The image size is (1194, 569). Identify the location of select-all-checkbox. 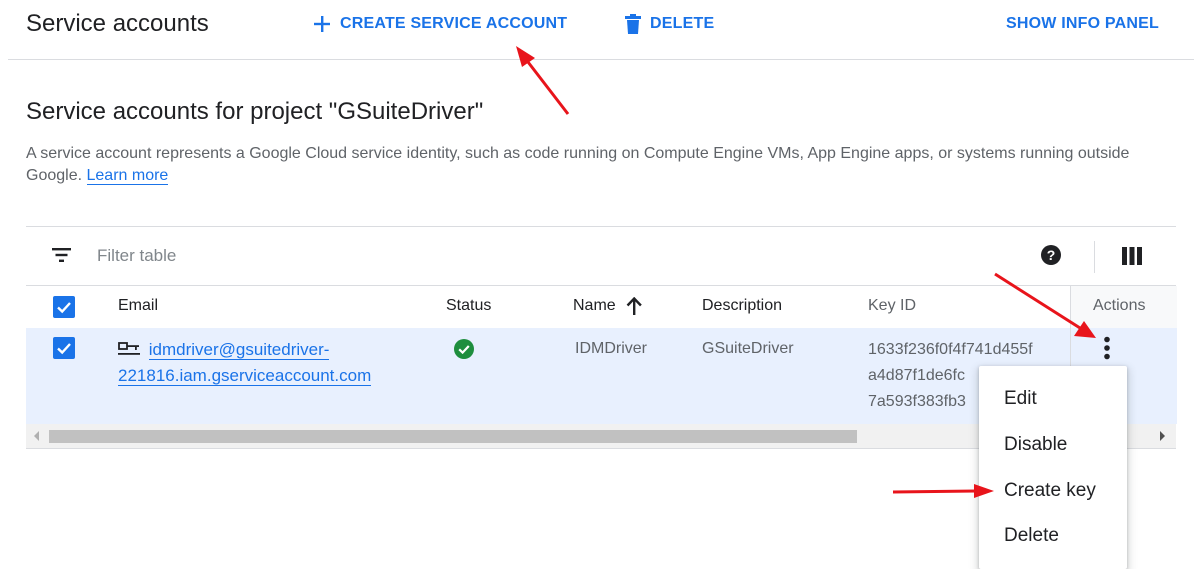
(64, 307).